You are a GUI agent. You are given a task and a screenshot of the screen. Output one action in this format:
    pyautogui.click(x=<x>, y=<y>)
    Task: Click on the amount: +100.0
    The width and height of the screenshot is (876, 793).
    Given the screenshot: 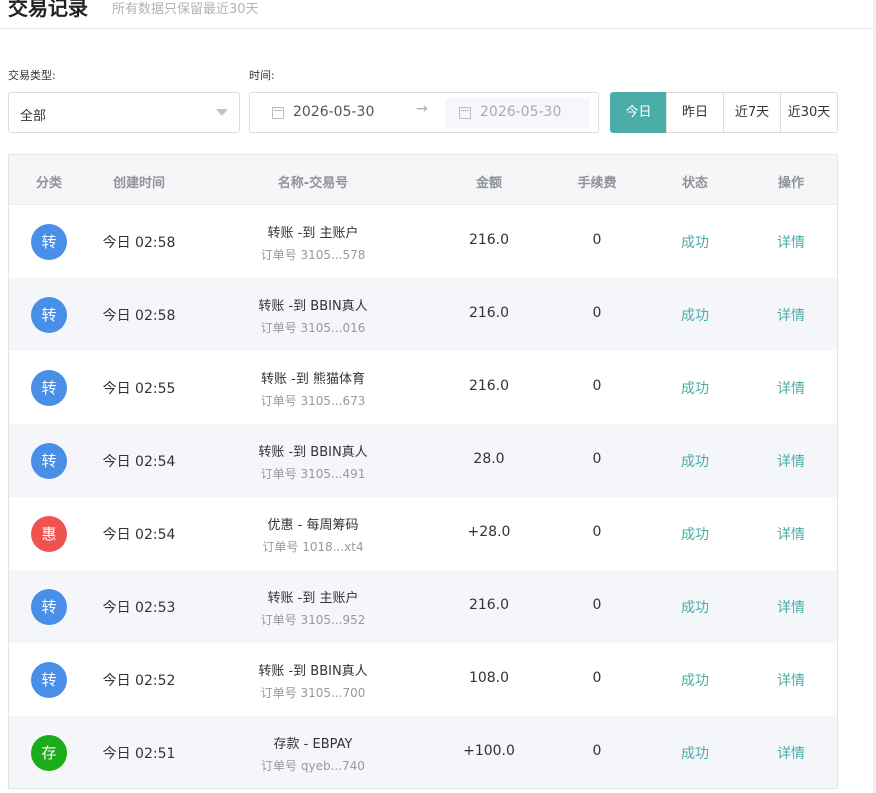 What is the action you would take?
    pyautogui.click(x=489, y=751)
    